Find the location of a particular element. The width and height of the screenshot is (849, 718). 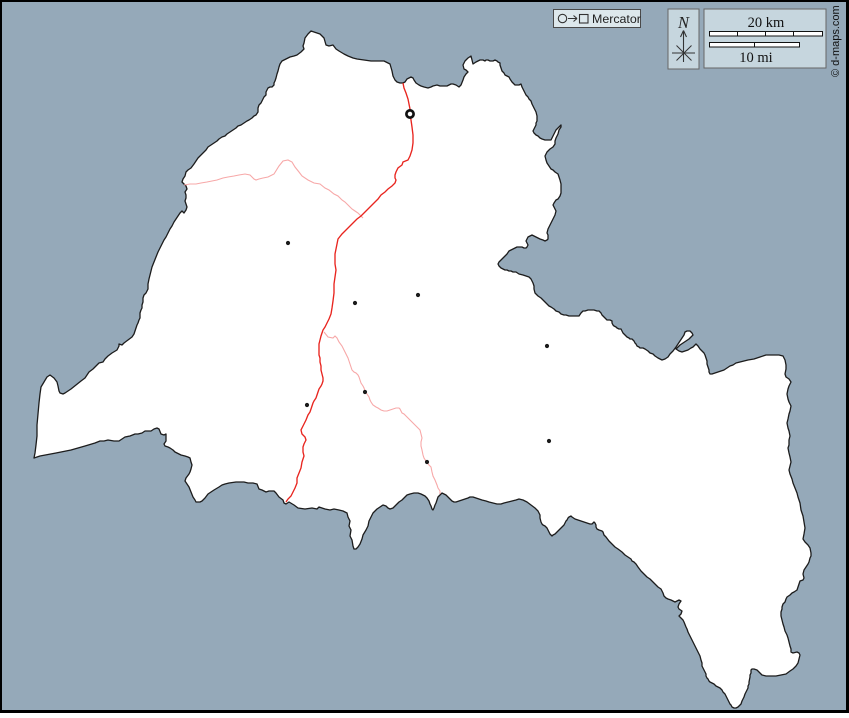

svg-text: 10 mi is located at coordinates (755, 58).